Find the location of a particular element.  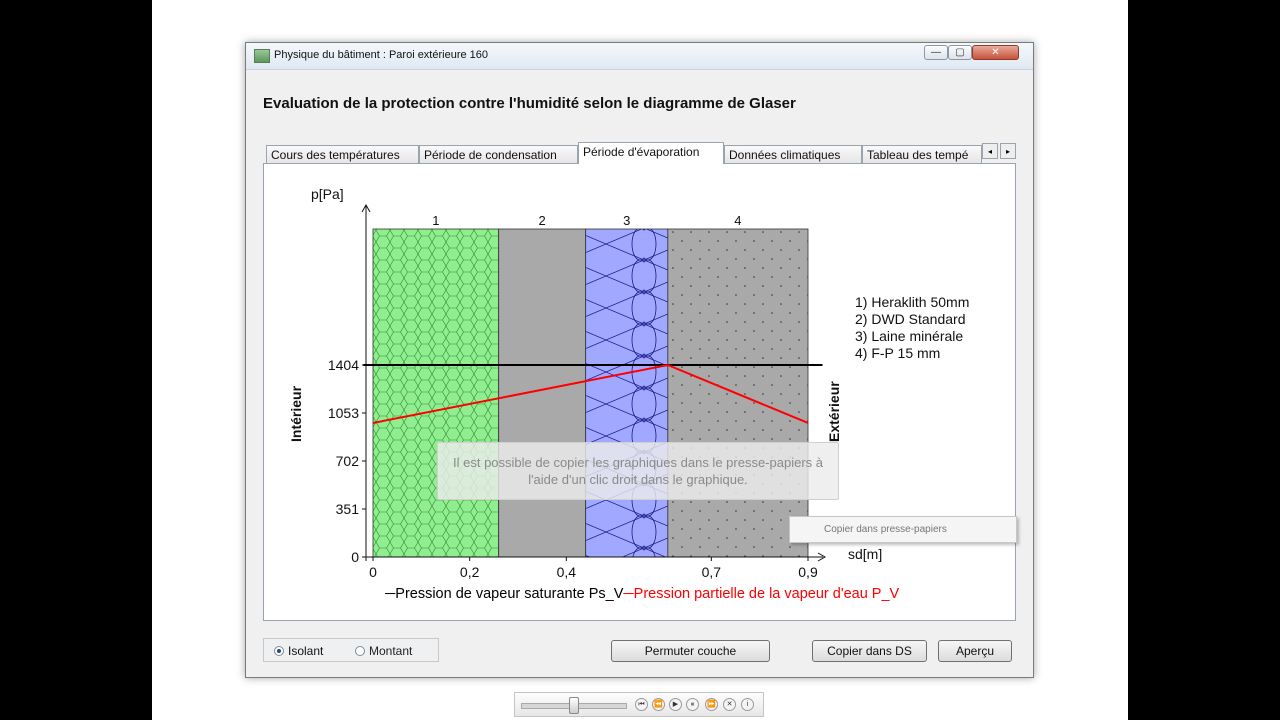

radio-isolant: Isolant is located at coordinates (298, 651).